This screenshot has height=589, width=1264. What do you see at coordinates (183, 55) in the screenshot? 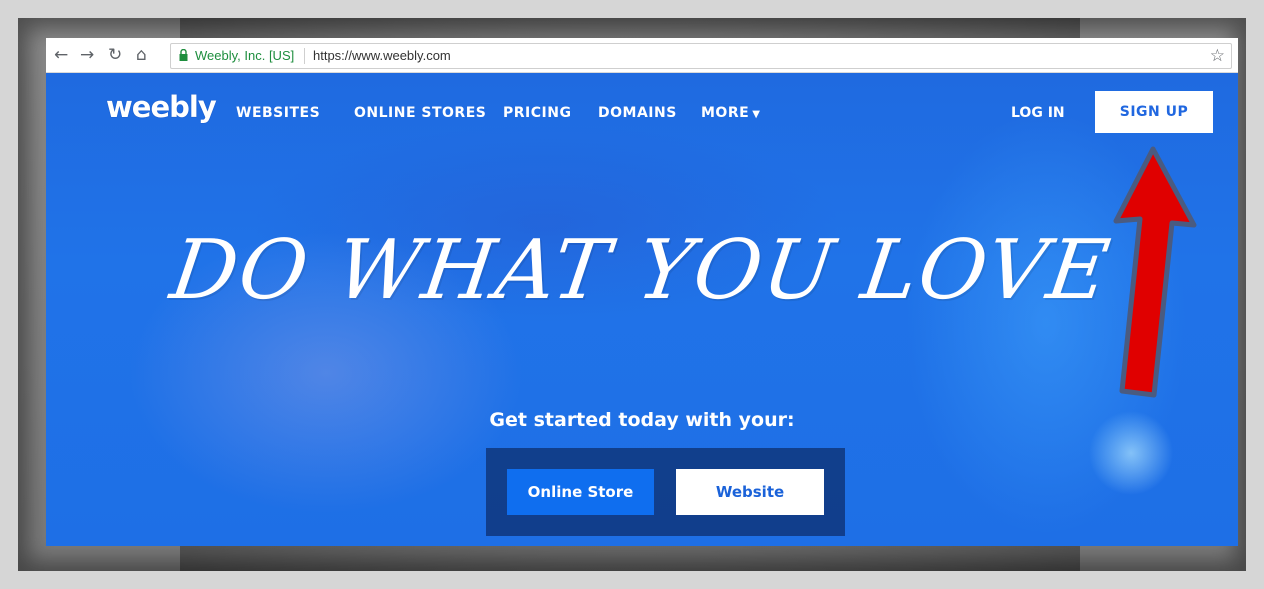
I see `lock-icon` at bounding box center [183, 55].